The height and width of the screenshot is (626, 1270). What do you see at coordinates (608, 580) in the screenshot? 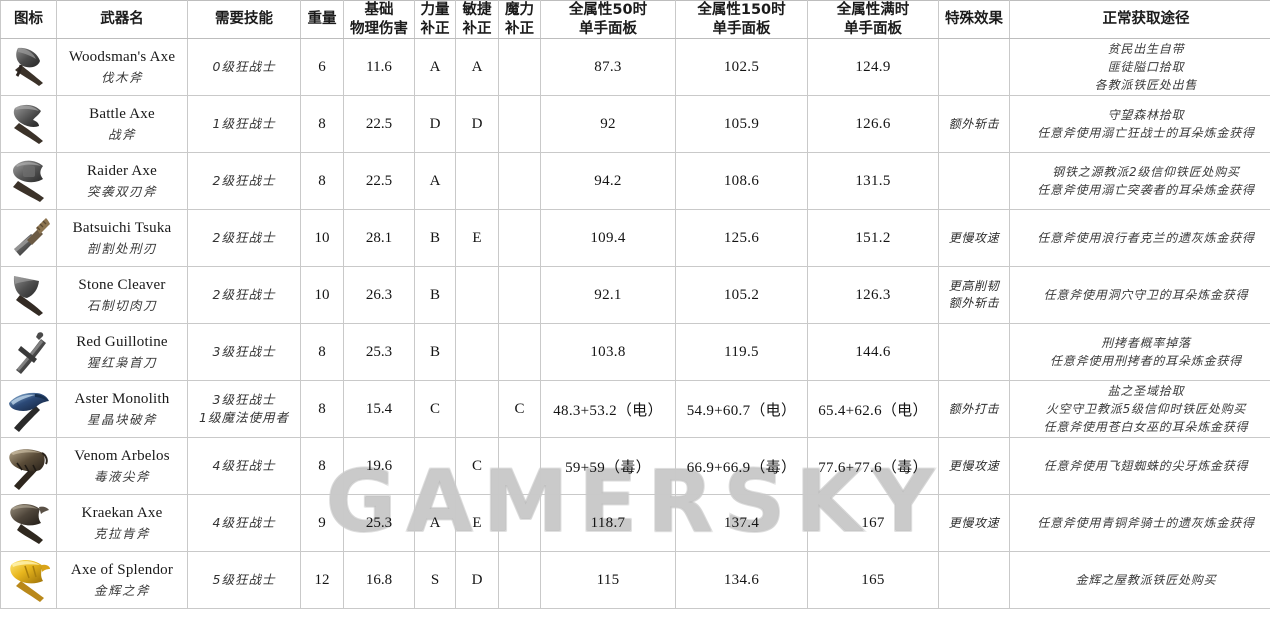
I see `panel-50-cell: 115` at bounding box center [608, 580].